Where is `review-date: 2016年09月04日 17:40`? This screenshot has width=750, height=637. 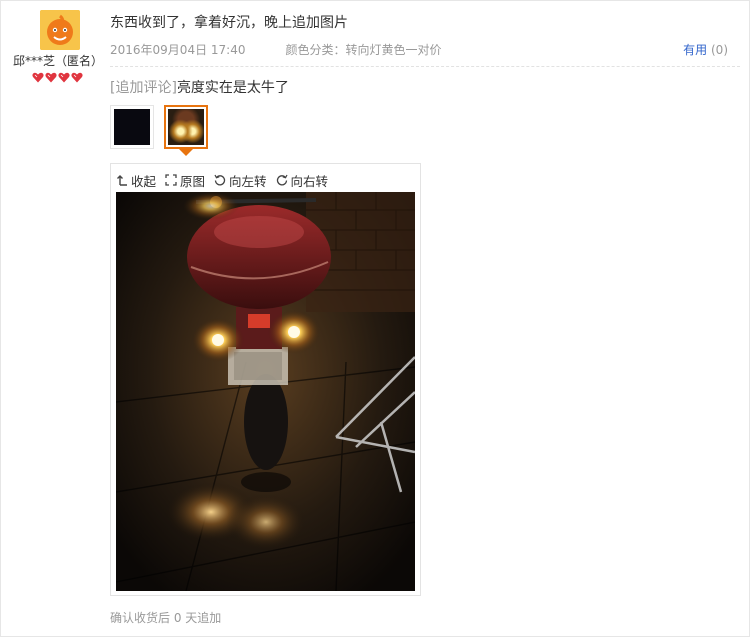
review-date: 2016年09月04日 17:40 is located at coordinates (178, 50).